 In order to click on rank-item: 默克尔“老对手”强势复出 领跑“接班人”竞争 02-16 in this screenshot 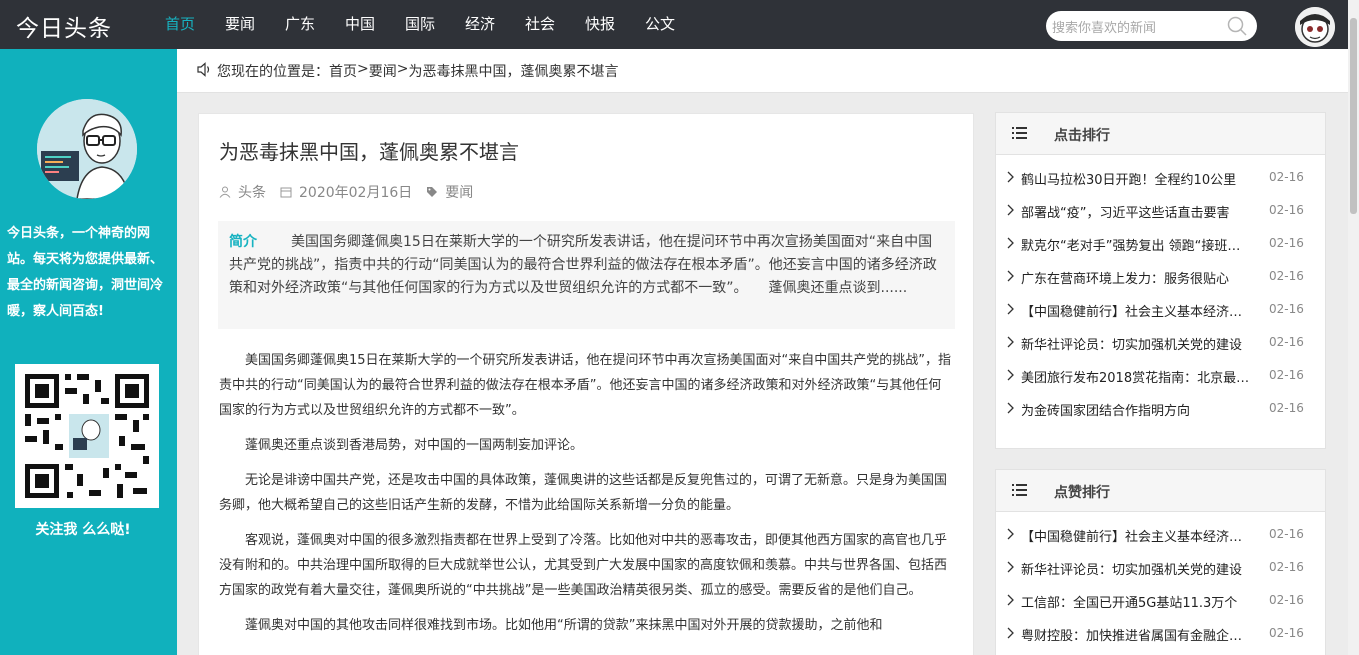, I will do `click(1160, 245)`.